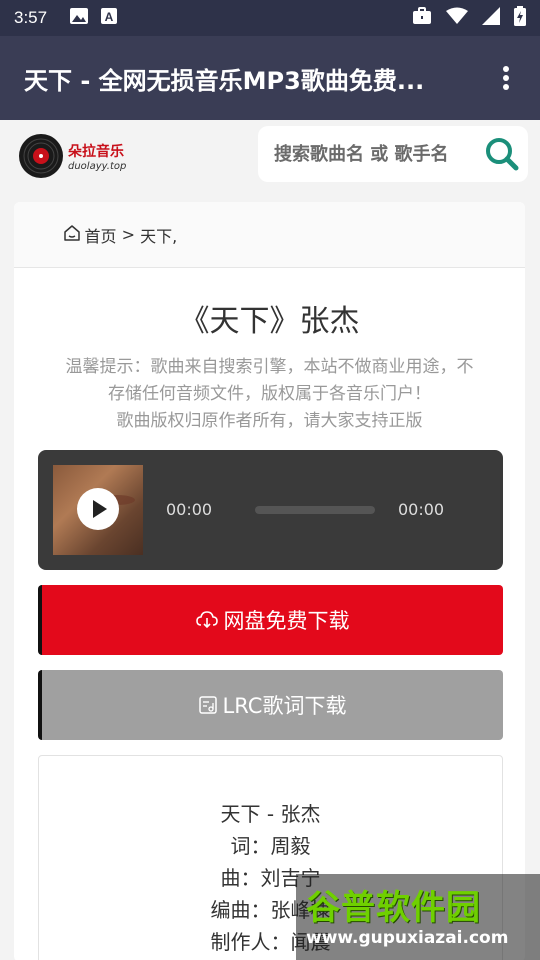  What do you see at coordinates (97, 166) in the screenshot?
I see `logo-text-en: duolayy.top` at bounding box center [97, 166].